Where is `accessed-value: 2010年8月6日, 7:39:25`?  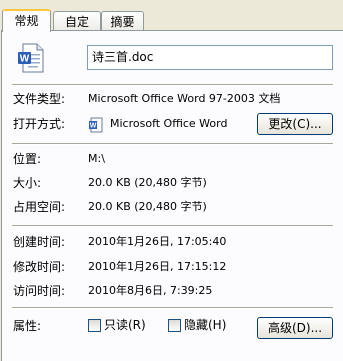
accessed-value: 2010年8月6日, 7:39:25 is located at coordinates (150, 290).